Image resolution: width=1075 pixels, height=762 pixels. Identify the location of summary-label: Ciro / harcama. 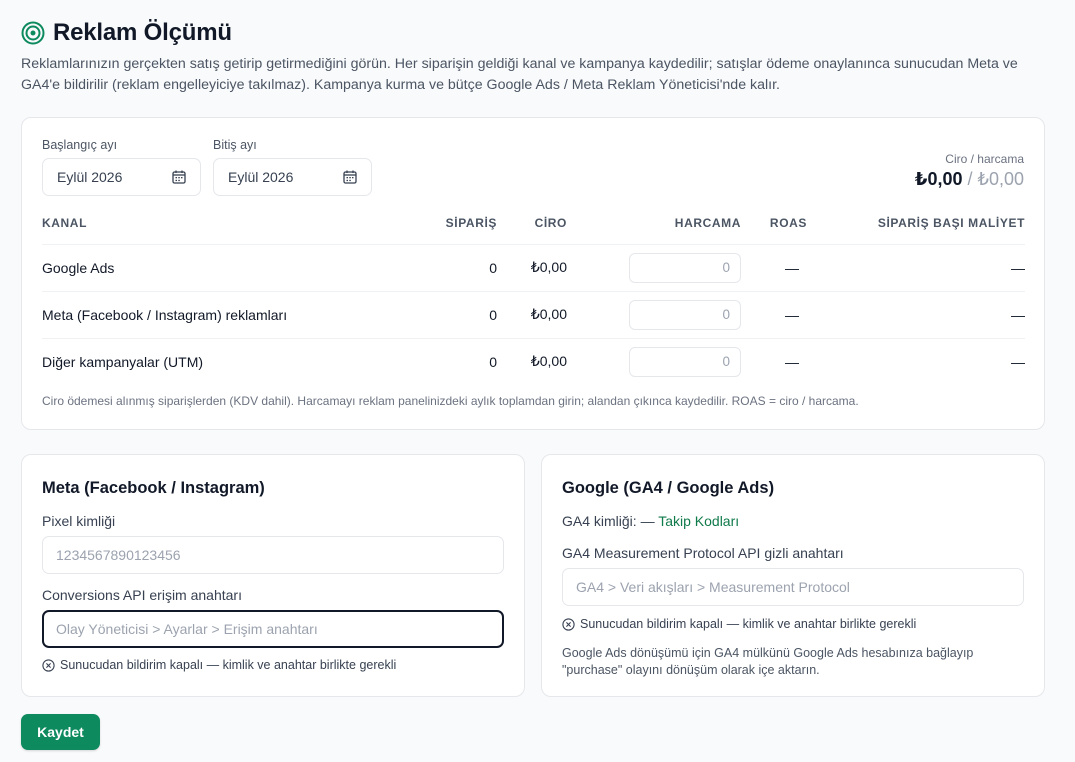
(984, 159).